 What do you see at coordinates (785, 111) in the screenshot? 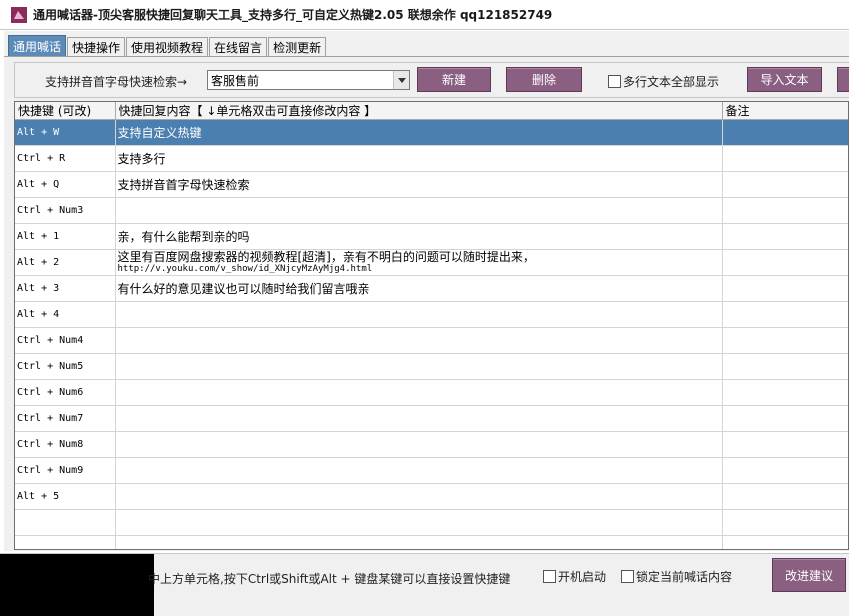
I see `header-note: 备注` at bounding box center [785, 111].